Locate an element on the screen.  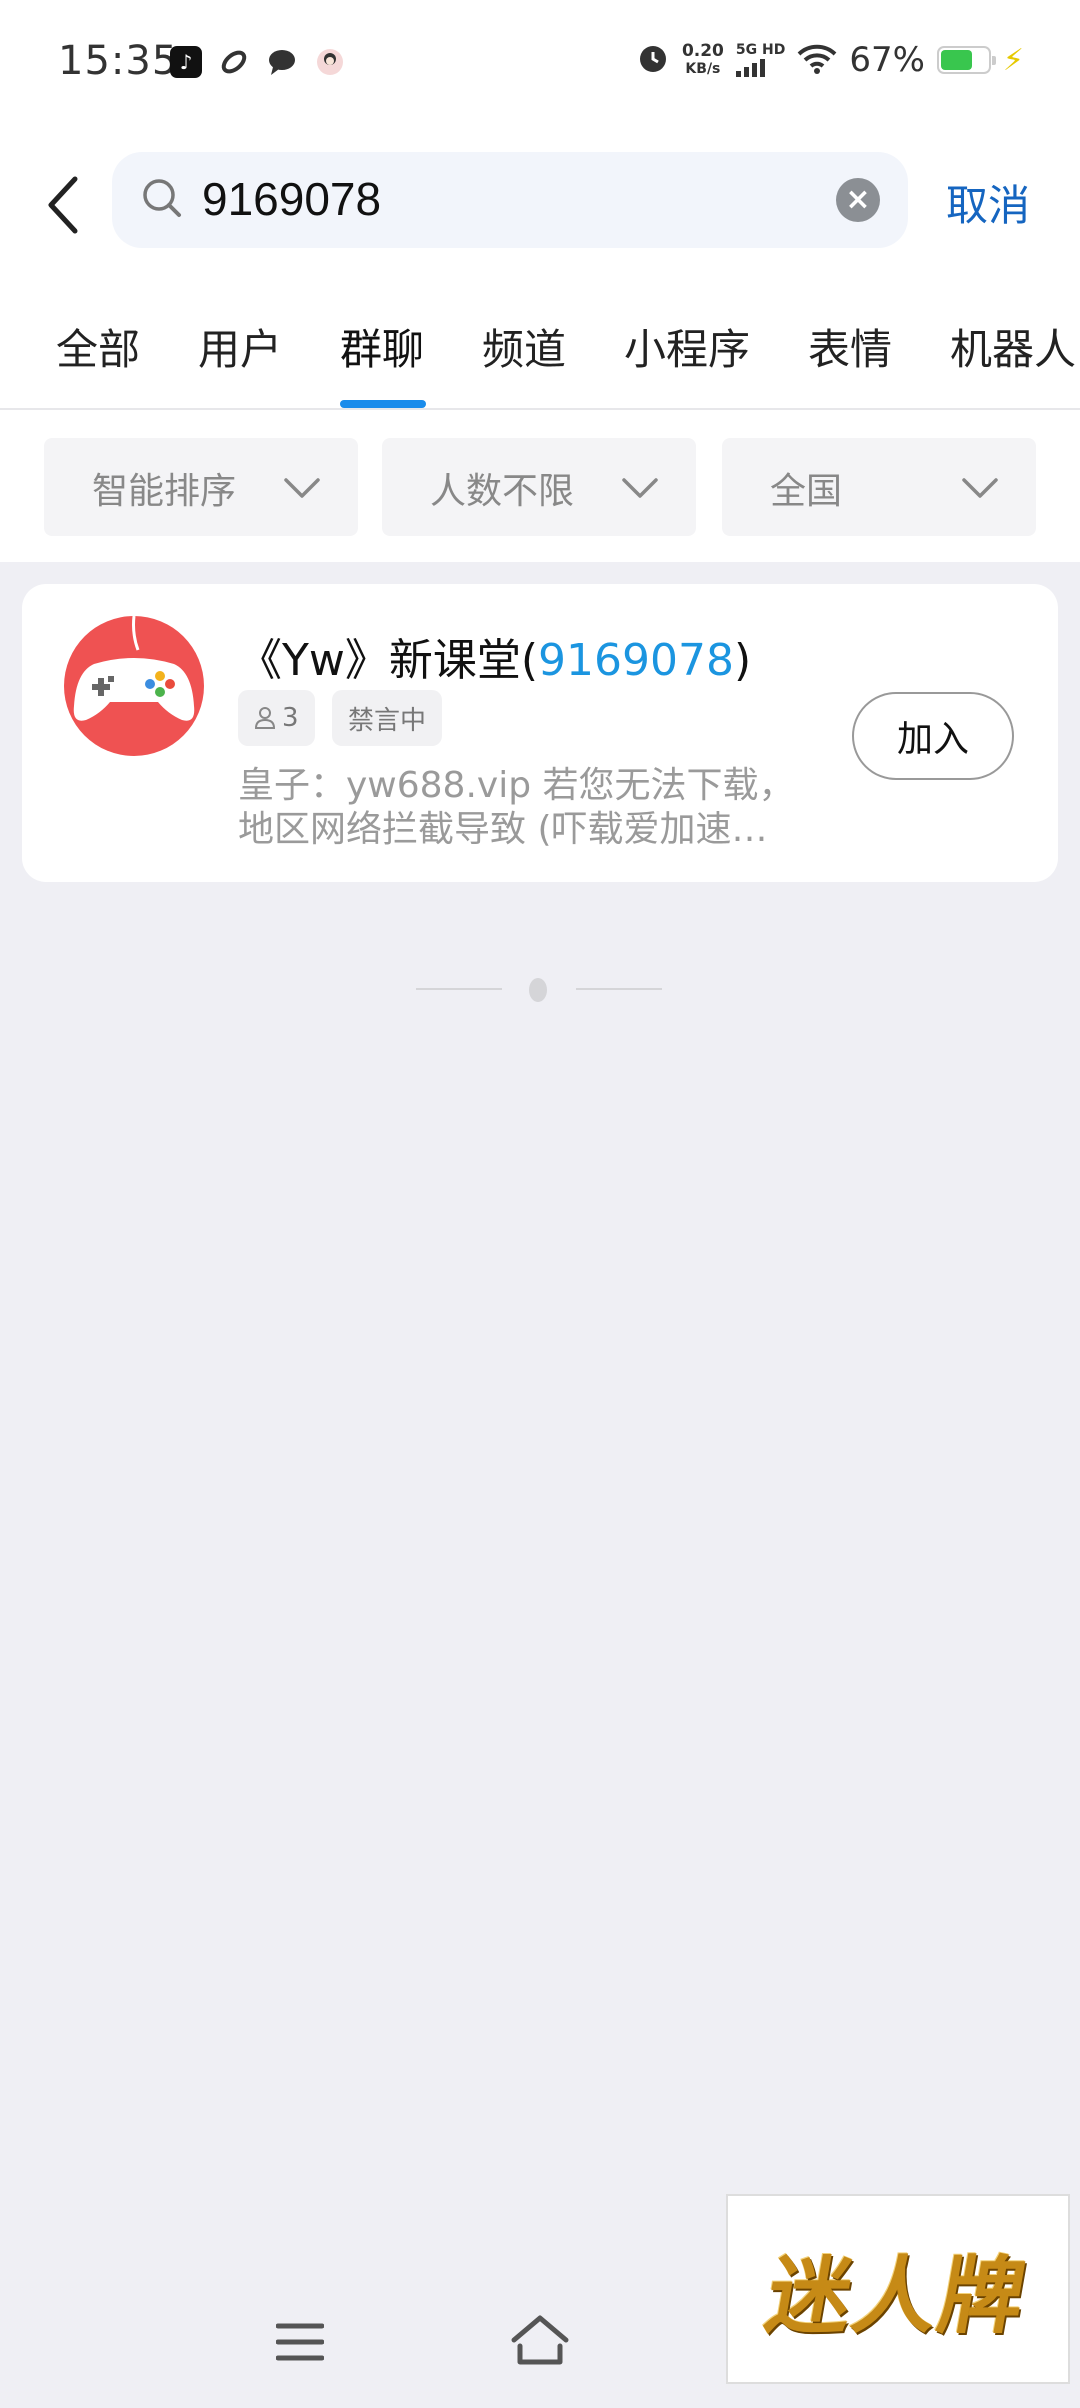
home-icon is located at coordinates (540, 2340).